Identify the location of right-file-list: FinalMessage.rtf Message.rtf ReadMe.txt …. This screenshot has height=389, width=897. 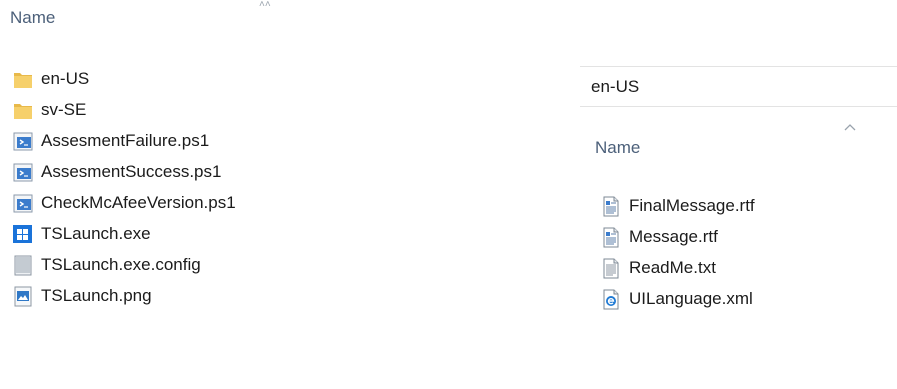
(677, 252).